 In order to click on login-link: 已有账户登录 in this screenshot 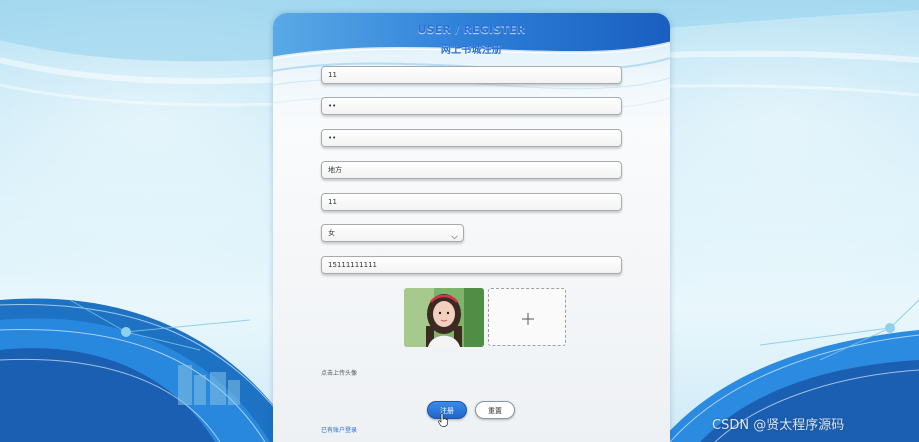, I will do `click(339, 429)`.